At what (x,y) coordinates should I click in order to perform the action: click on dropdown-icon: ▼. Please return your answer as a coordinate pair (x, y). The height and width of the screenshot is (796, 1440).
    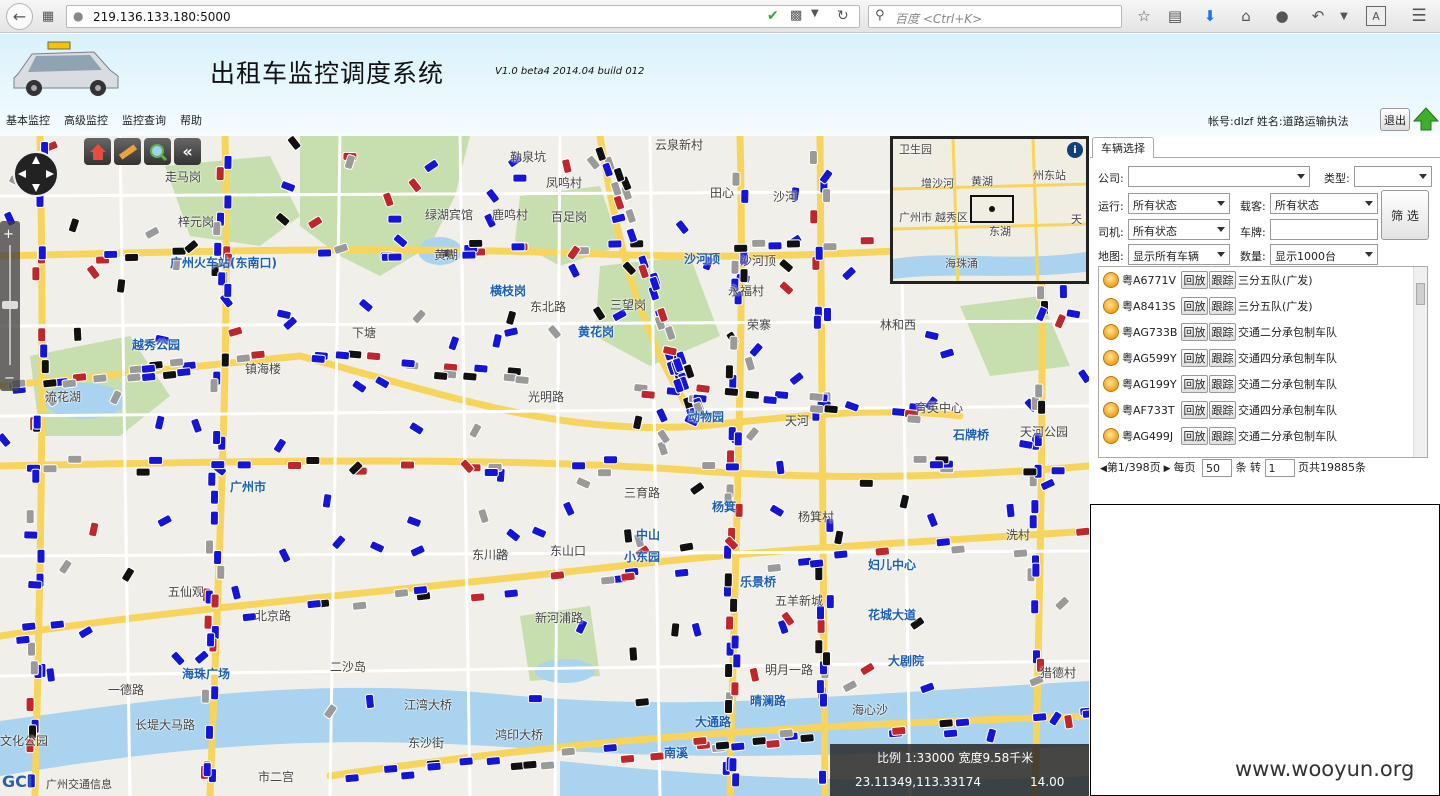
    Looking at the image, I should click on (815, 13).